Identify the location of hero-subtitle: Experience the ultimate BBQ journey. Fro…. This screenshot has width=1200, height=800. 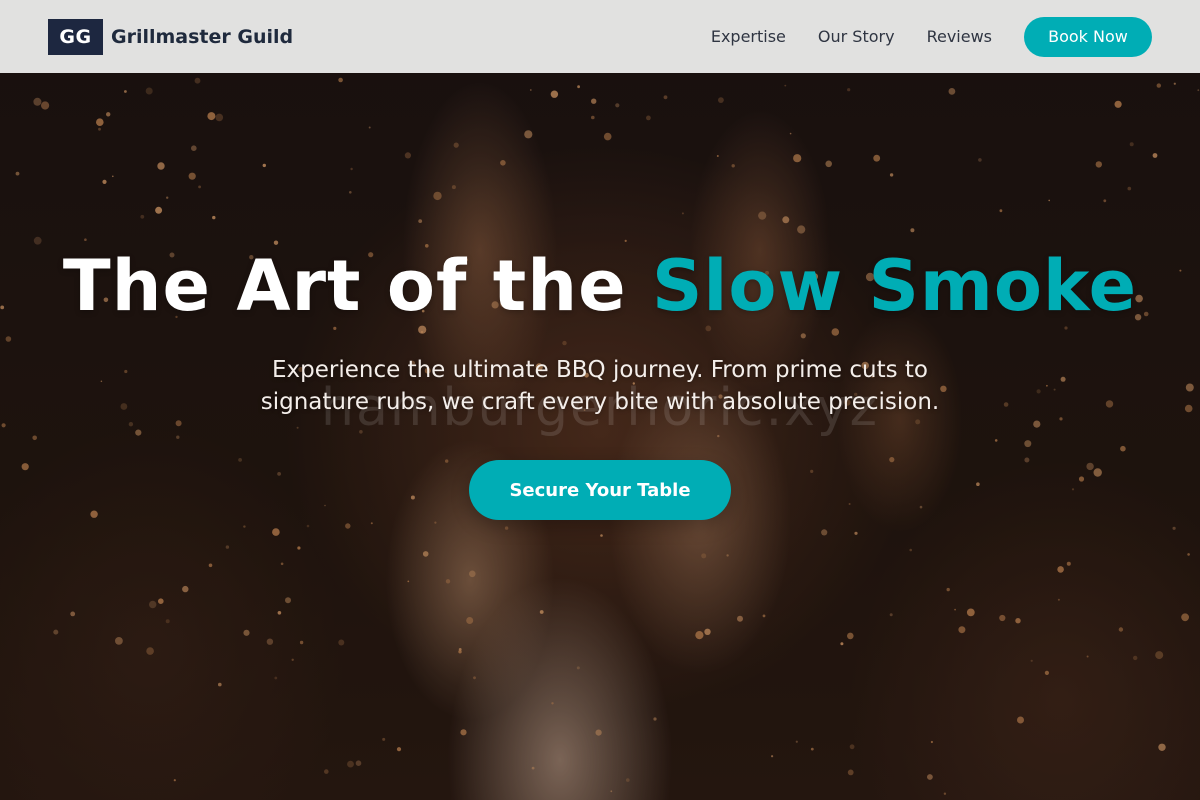
(600, 386).